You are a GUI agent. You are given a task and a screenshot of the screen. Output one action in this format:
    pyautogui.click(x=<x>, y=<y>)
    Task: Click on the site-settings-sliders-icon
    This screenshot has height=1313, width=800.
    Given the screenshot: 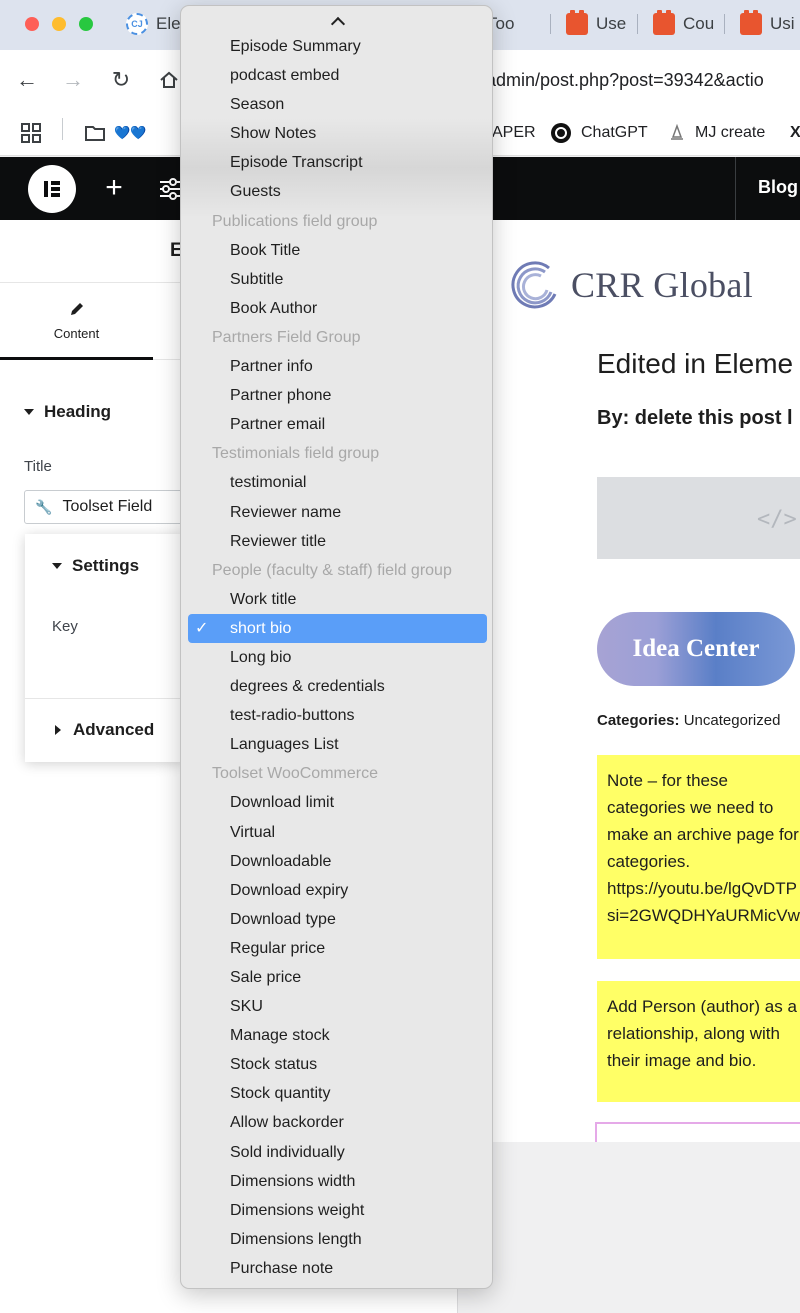 What is the action you would take?
    pyautogui.click(x=170, y=189)
    